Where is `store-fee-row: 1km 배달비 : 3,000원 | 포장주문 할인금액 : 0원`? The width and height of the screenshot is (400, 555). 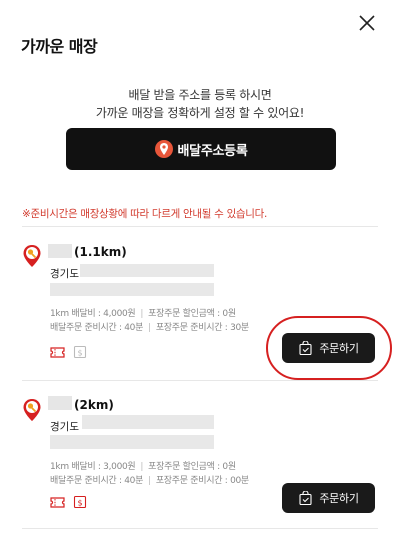
store-fee-row: 1km 배달비 : 3,000원 | 포장주문 할인금액 : 0원 is located at coordinates (143, 467).